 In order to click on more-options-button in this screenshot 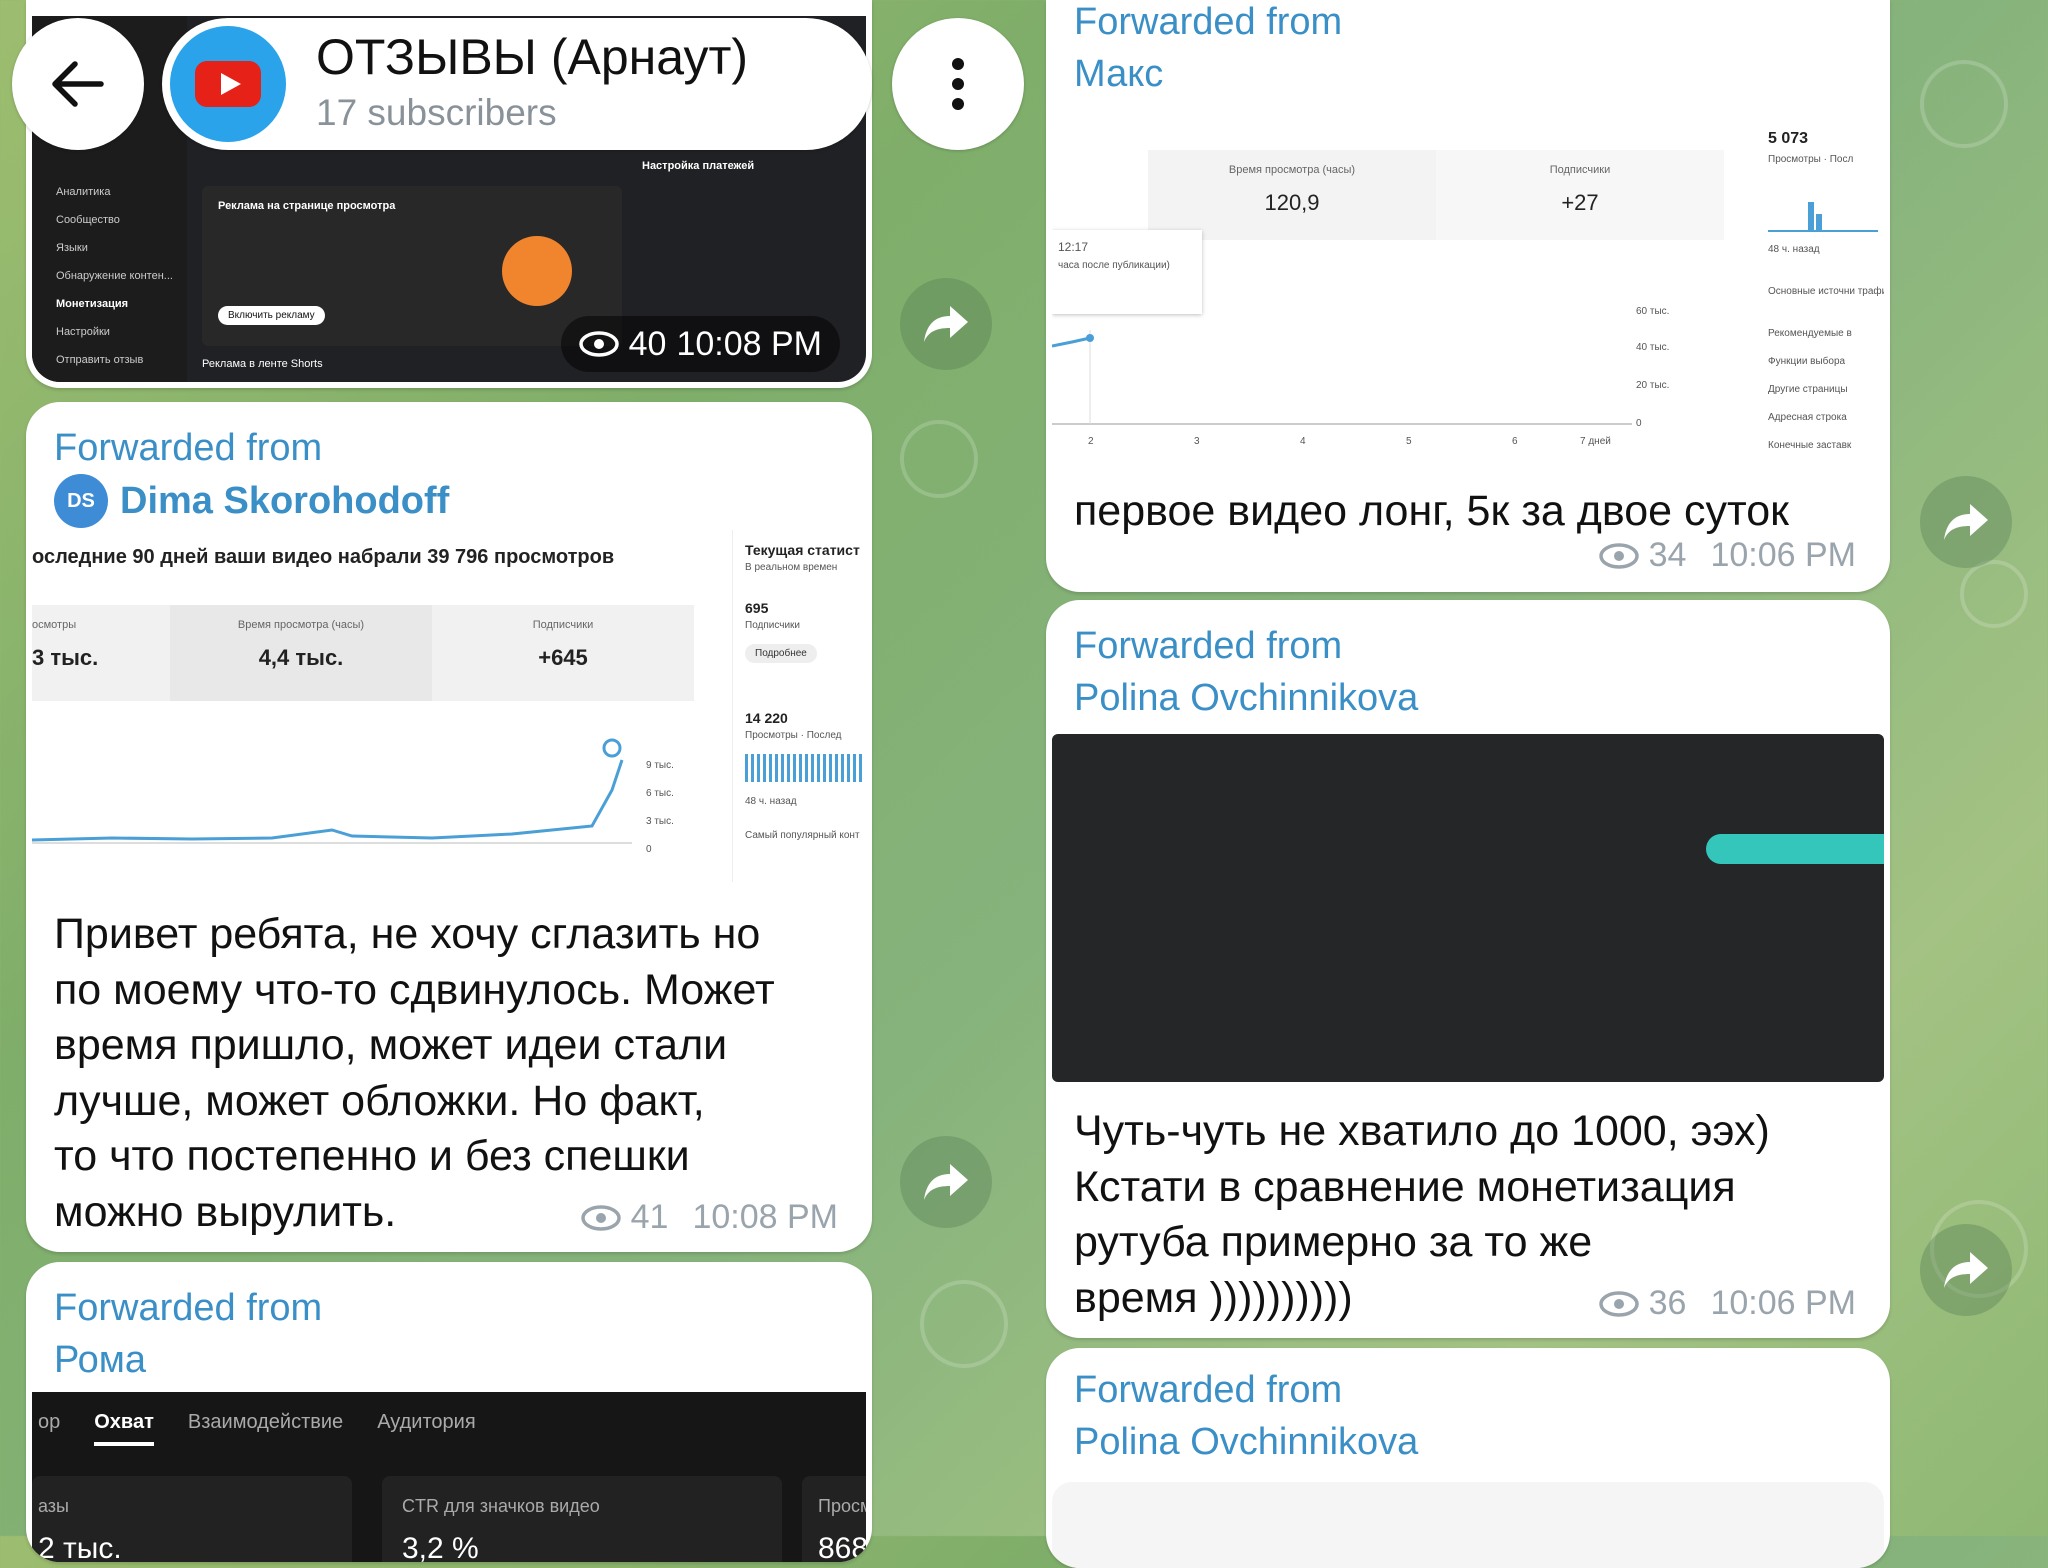, I will do `click(958, 84)`.